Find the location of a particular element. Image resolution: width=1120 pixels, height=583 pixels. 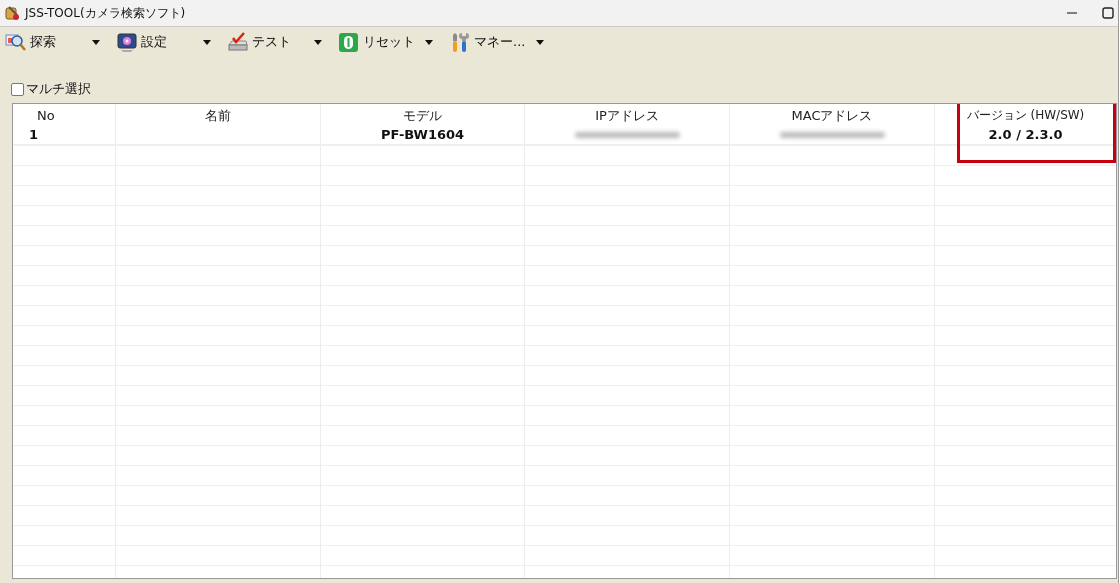

table-cell: 1 is located at coordinates (34, 134).